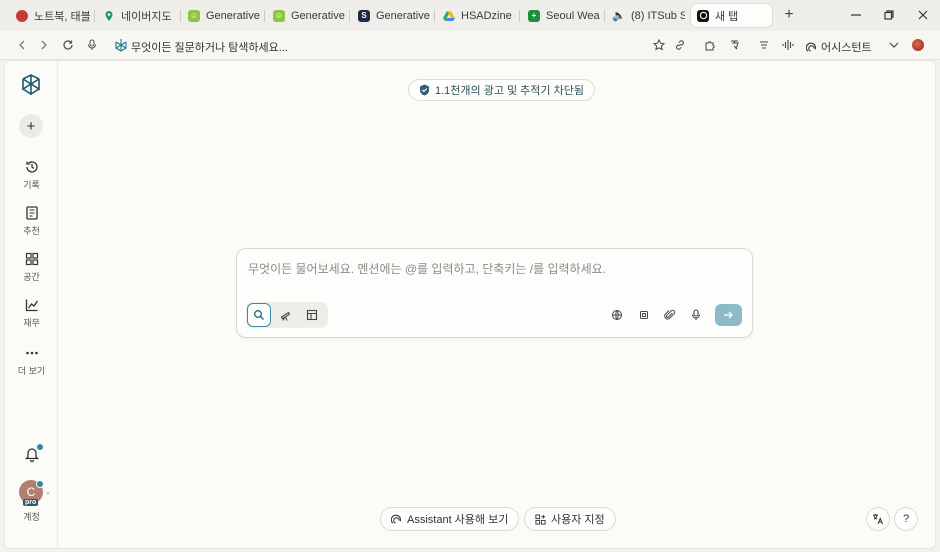 The image size is (940, 552). I want to click on try-assistant-label: Assistant 사용해 보기, so click(458, 520).